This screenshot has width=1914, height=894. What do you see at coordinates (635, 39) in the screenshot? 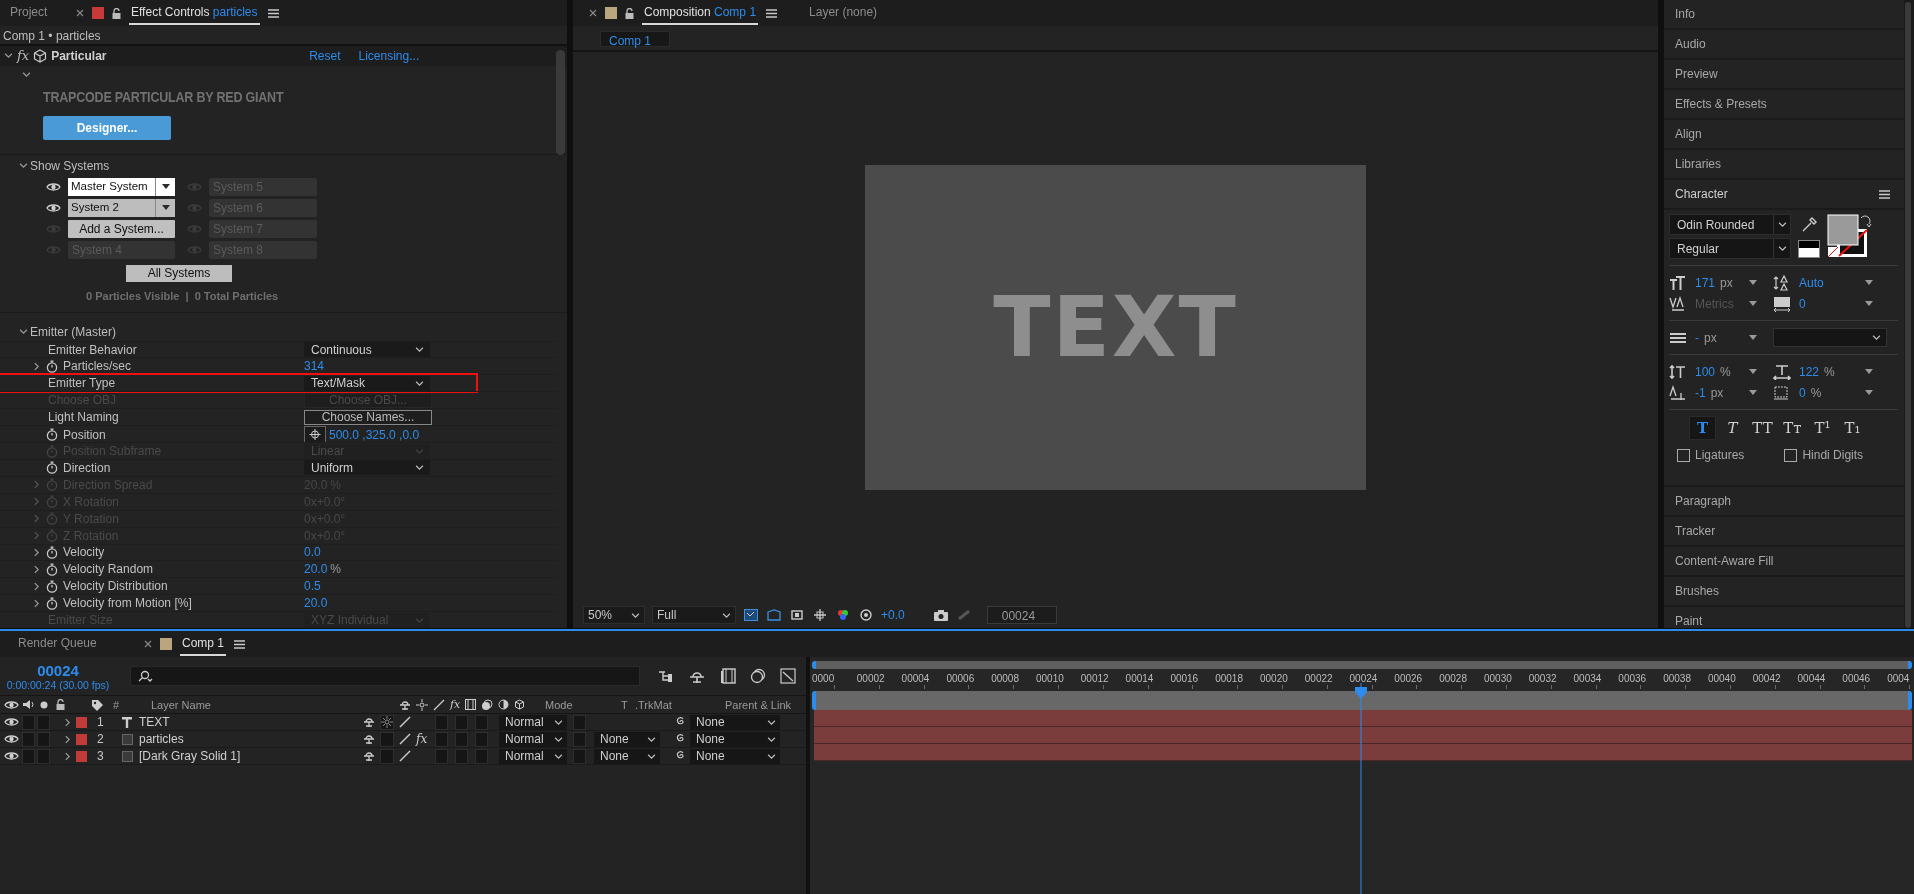
I see `sub-tab: Comp 1` at bounding box center [635, 39].